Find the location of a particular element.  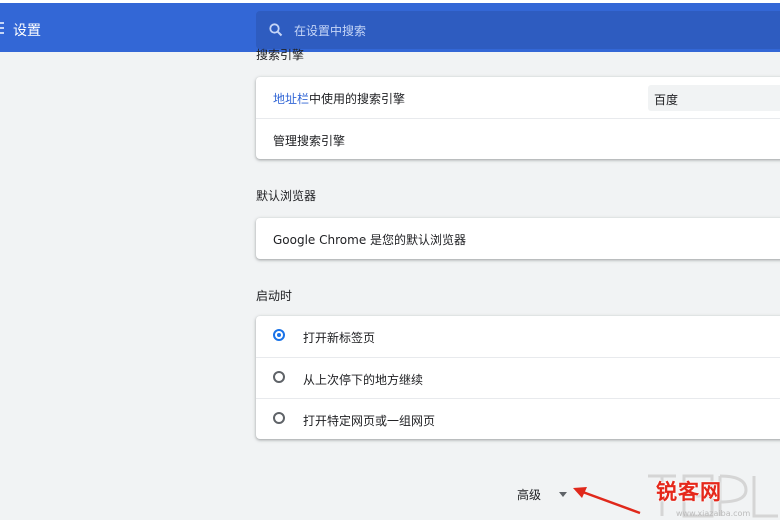

settings-header: 设置 在设置中搜索 is located at coordinates (390, 26).